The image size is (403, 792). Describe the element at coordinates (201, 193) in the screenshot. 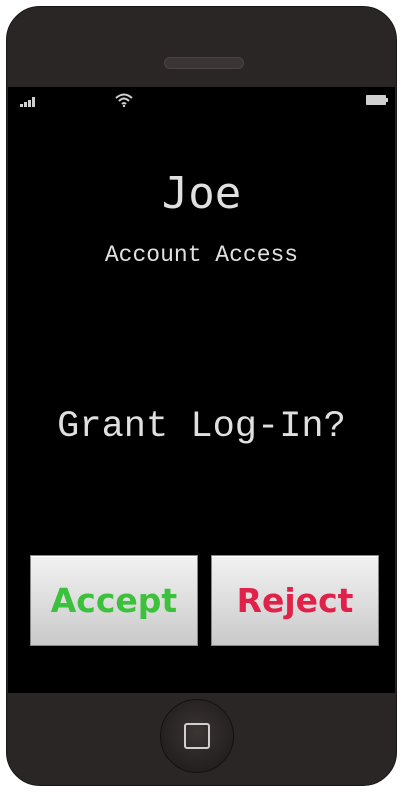

I see `account-name: Joe` at that location.